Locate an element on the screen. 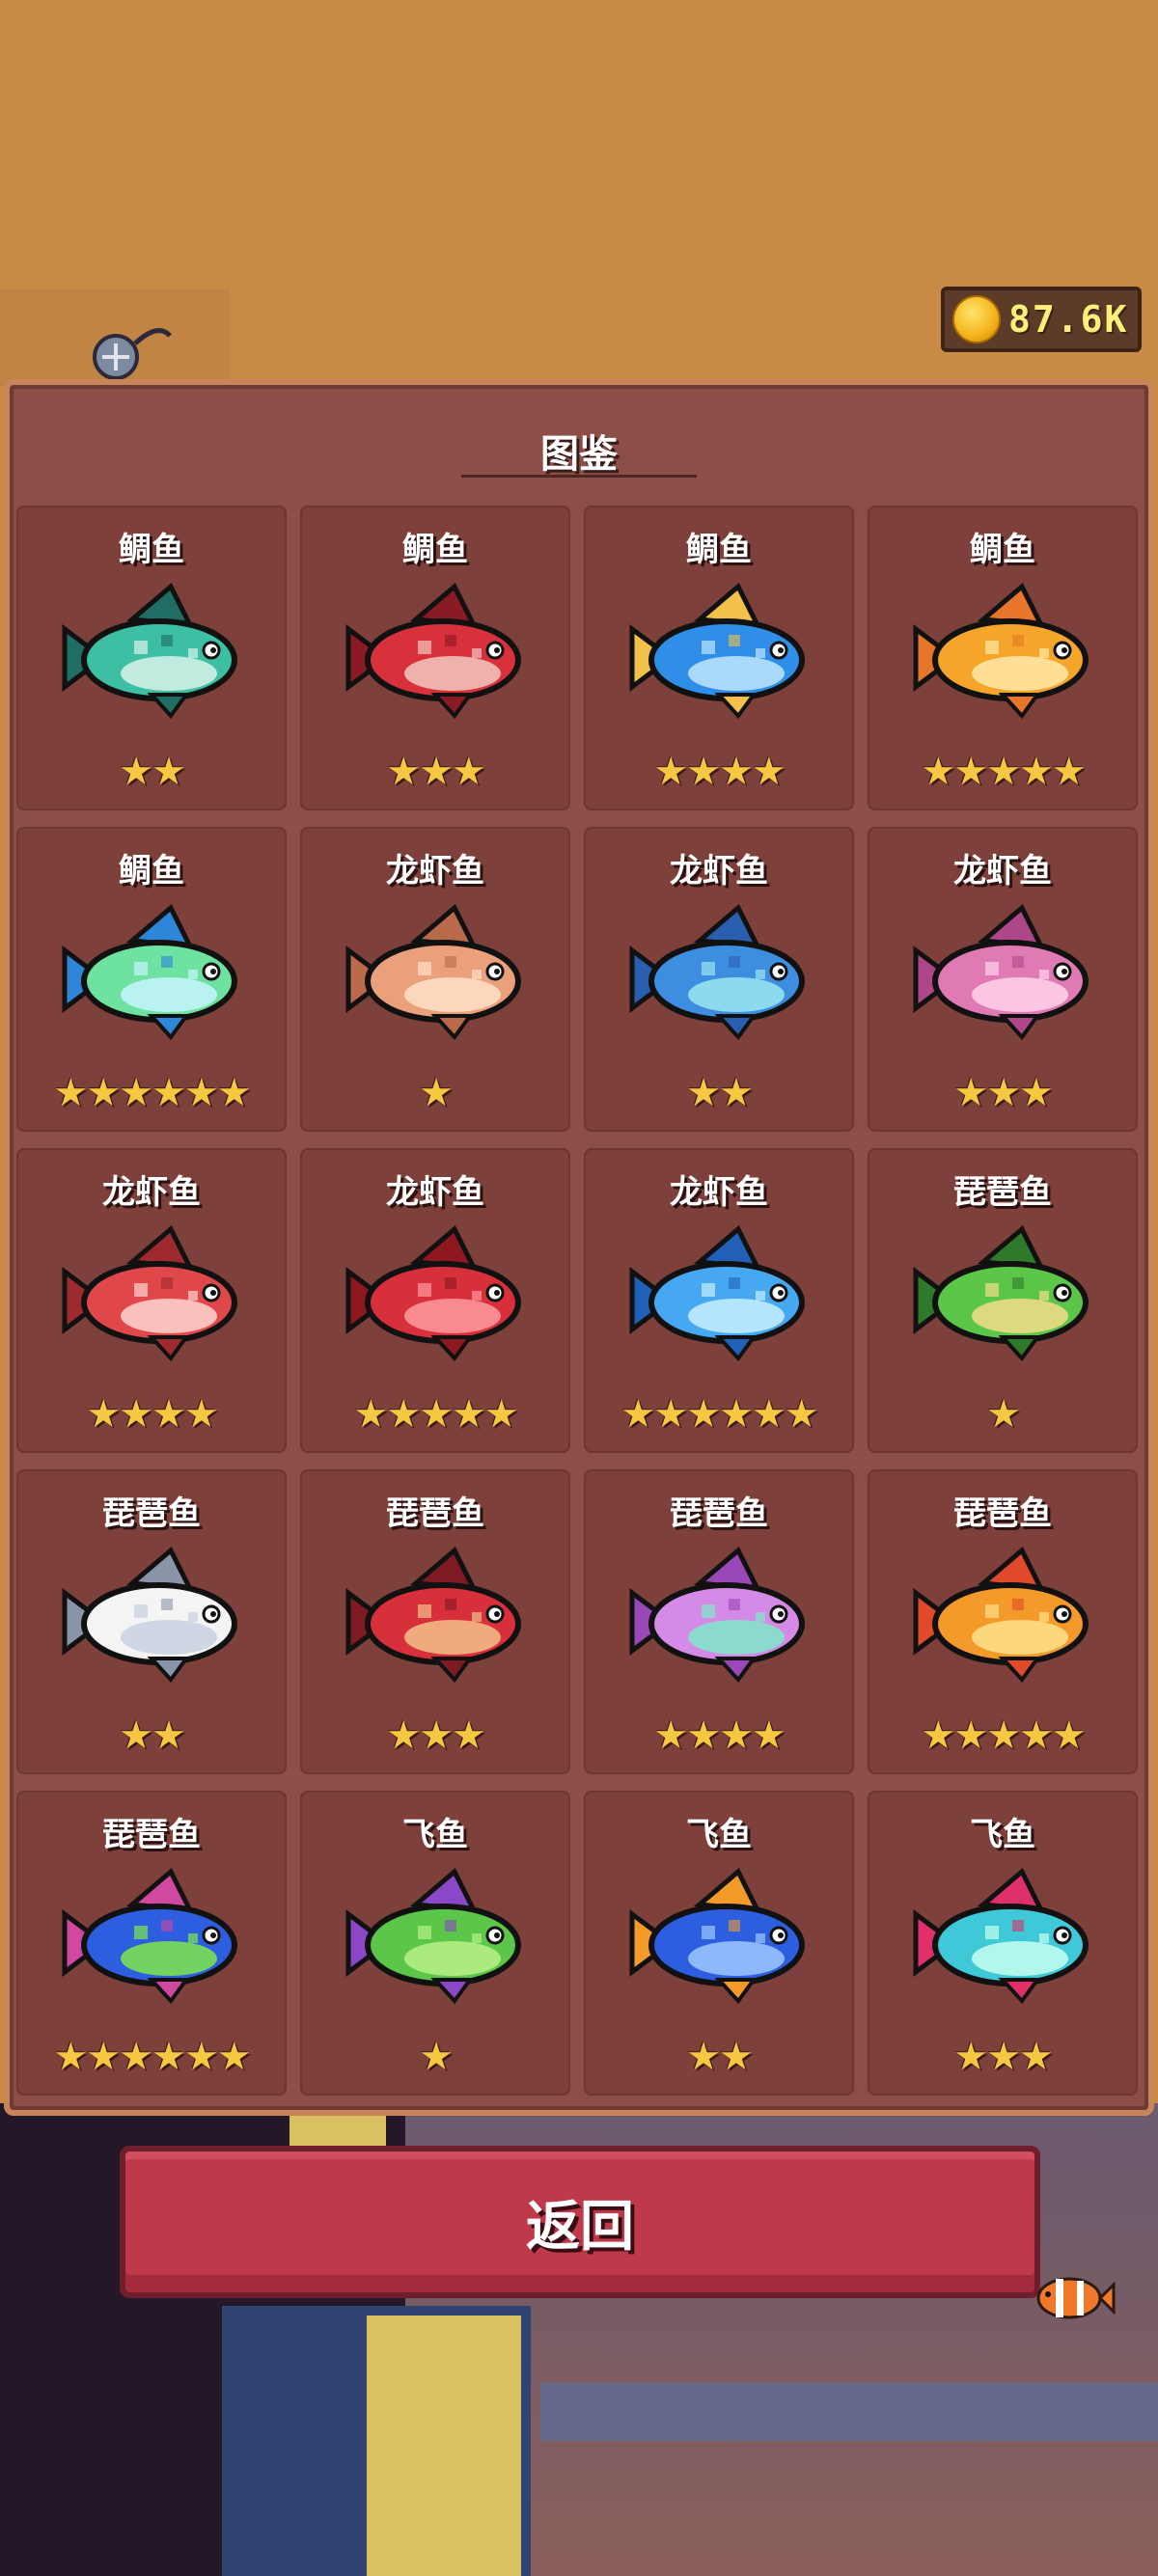 This screenshot has width=1158, height=2576. back-button-label: 返回 is located at coordinates (580, 2227).